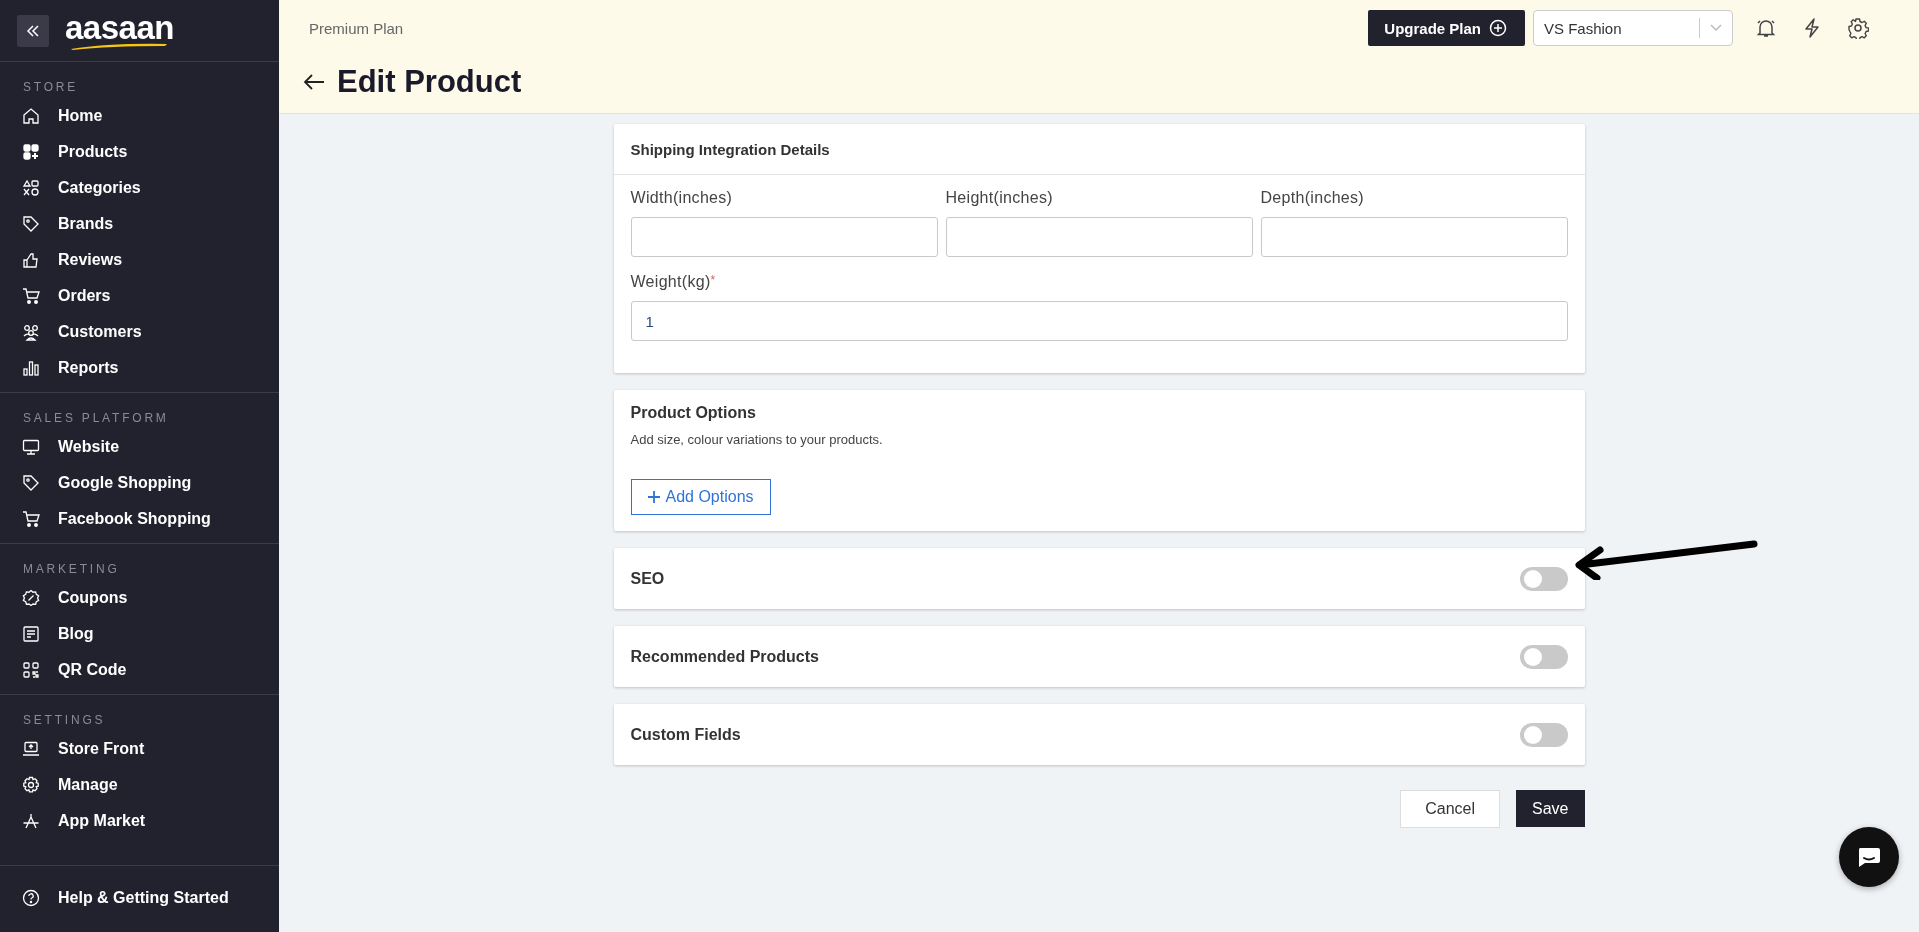 Image resolution: width=1919 pixels, height=932 pixels. I want to click on save-button: Save, so click(1550, 808).